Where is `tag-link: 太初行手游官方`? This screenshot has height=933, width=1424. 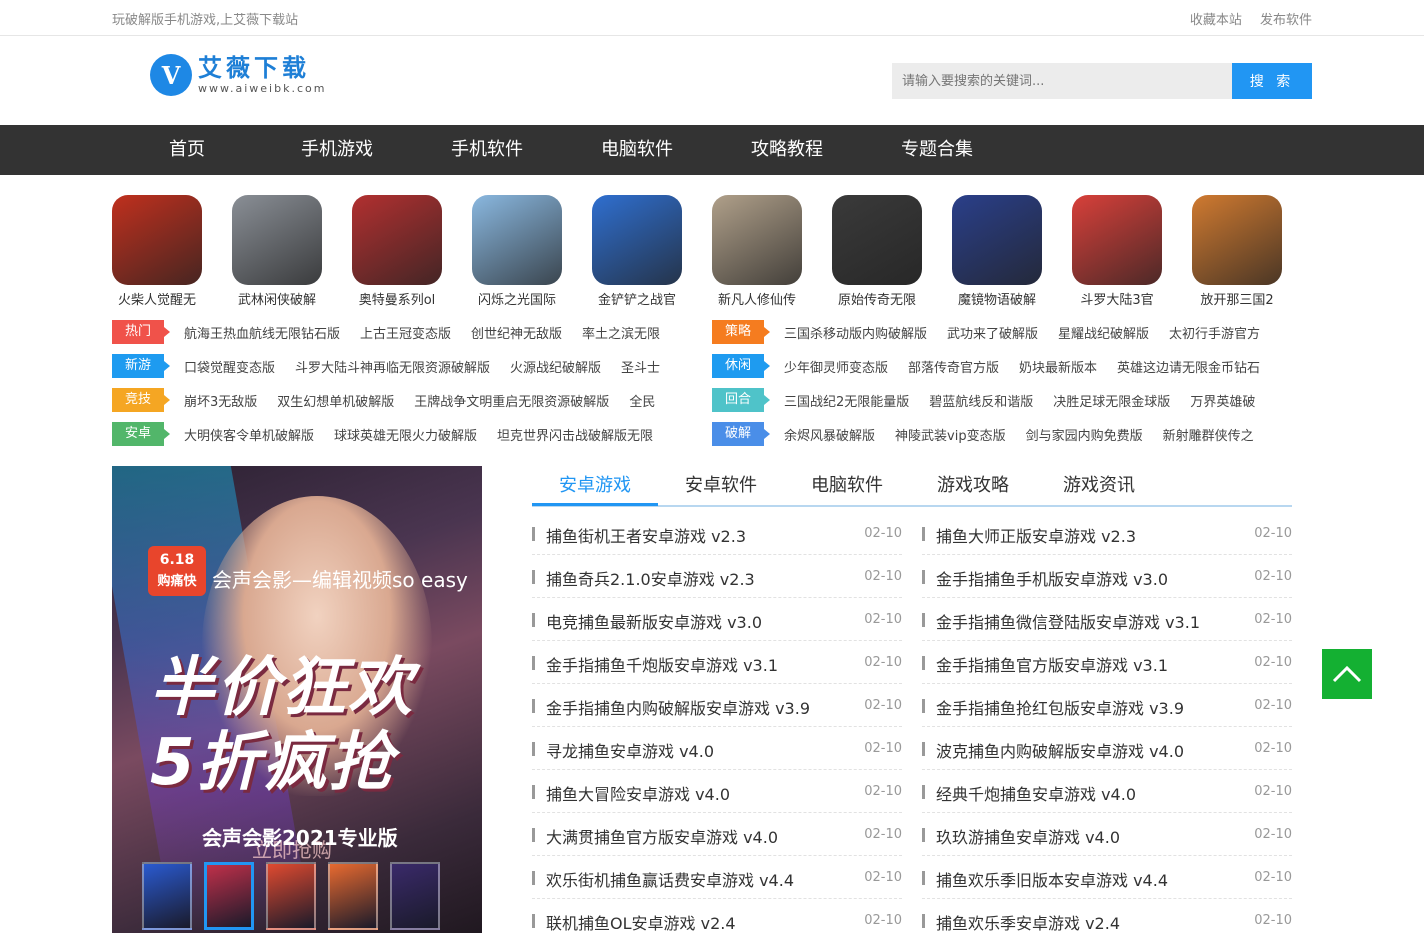 tag-link: 太初行手游官方 is located at coordinates (1214, 332).